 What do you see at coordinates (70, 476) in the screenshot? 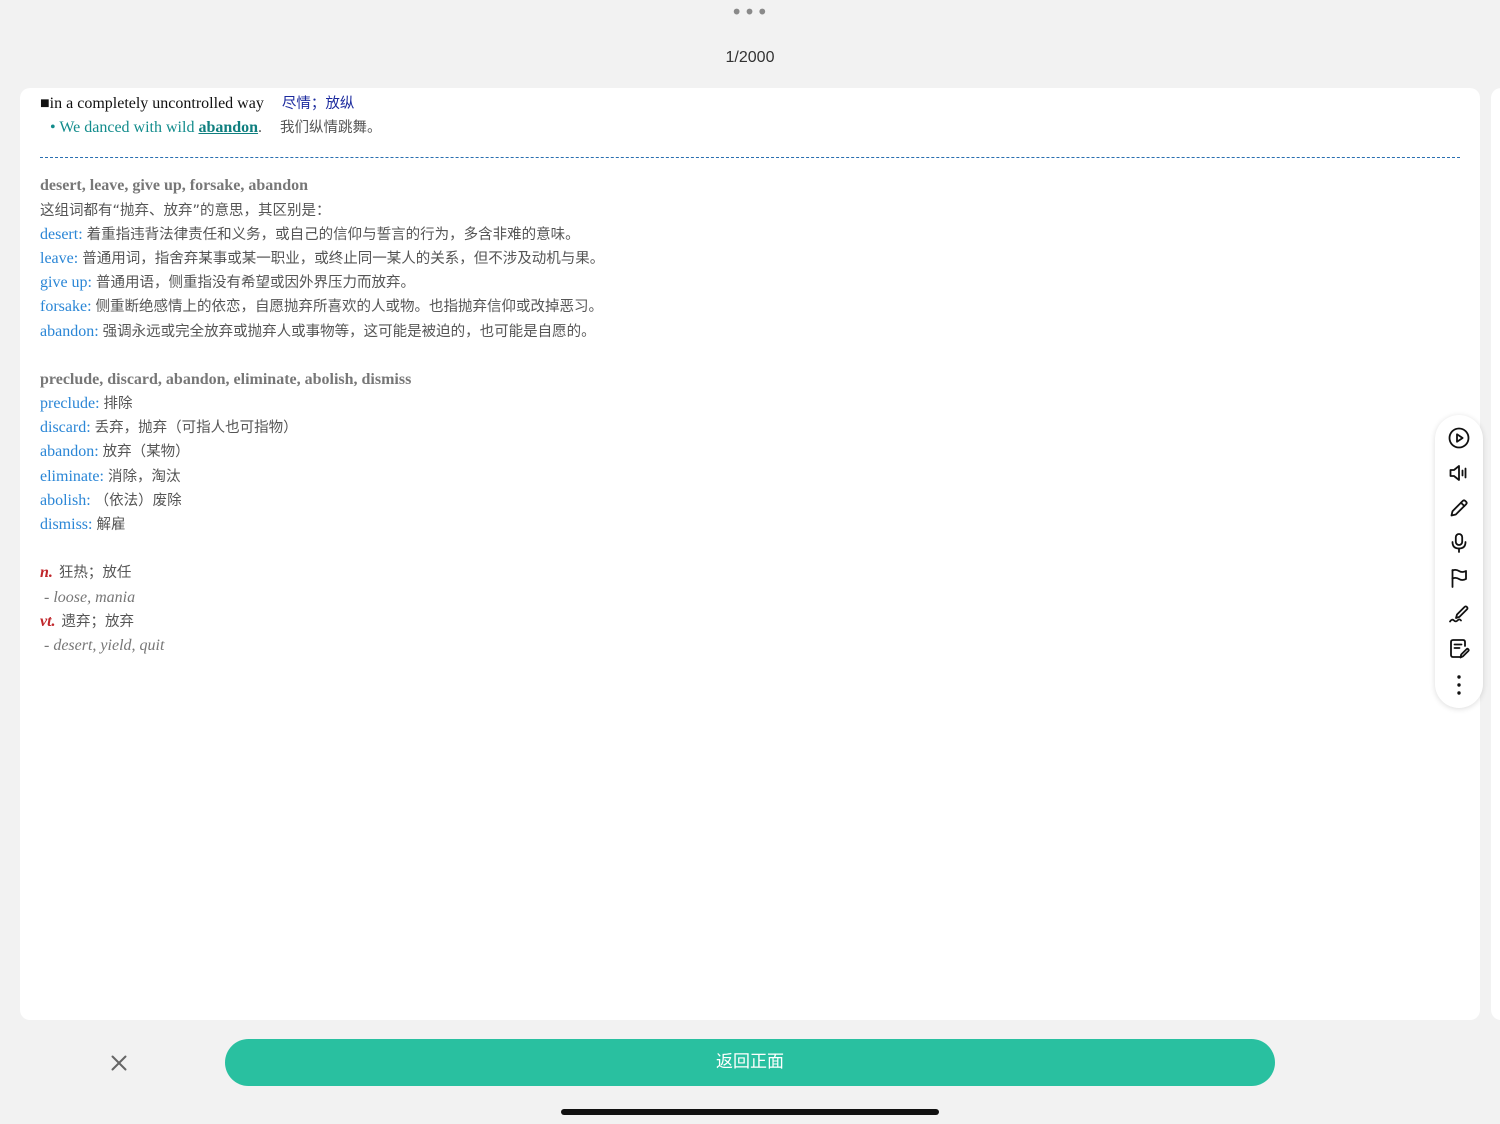
I see `synonym-word: eliminate` at bounding box center [70, 476].